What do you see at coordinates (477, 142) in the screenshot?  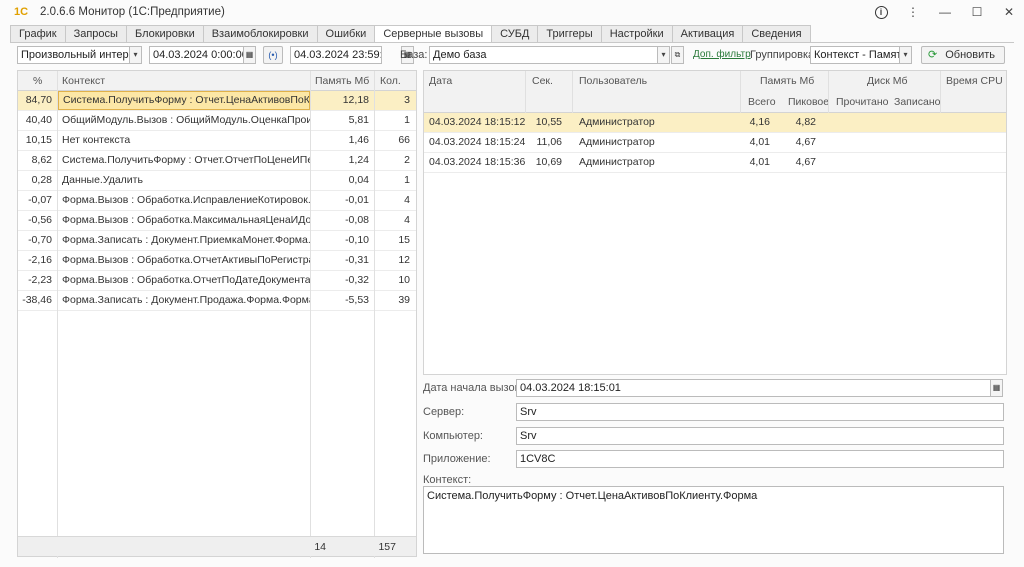 I see `cell-date: 04.03.2024 18:15:24` at bounding box center [477, 142].